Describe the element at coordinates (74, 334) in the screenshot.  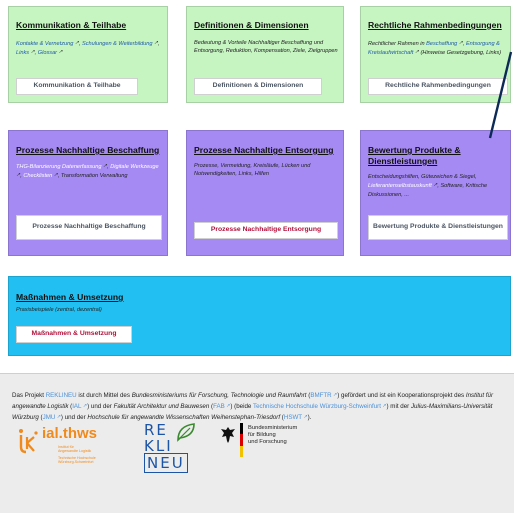
I see `massnahmen-button: Maßnahmen & Umsetzung` at that location.